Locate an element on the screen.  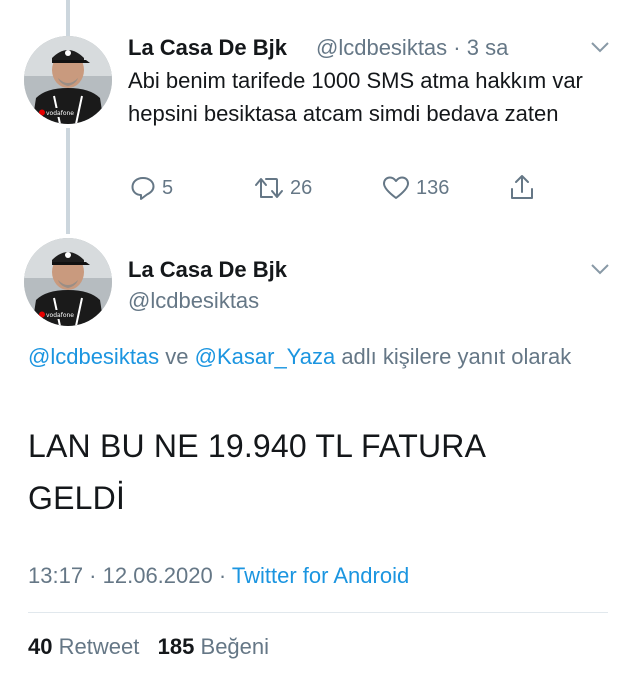
share-button is located at coordinates (522, 187).